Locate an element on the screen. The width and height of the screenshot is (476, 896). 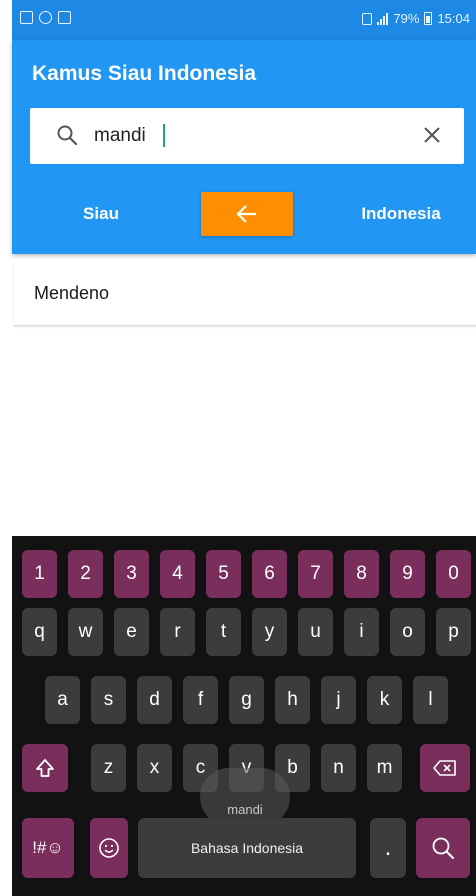
battery-percent: 79% is located at coordinates (406, 18).